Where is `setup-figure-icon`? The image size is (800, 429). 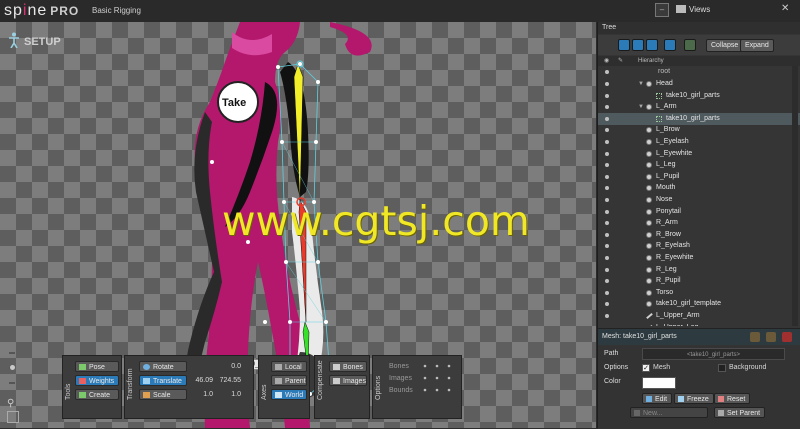
setup-figure-icon is located at coordinates (14, 40).